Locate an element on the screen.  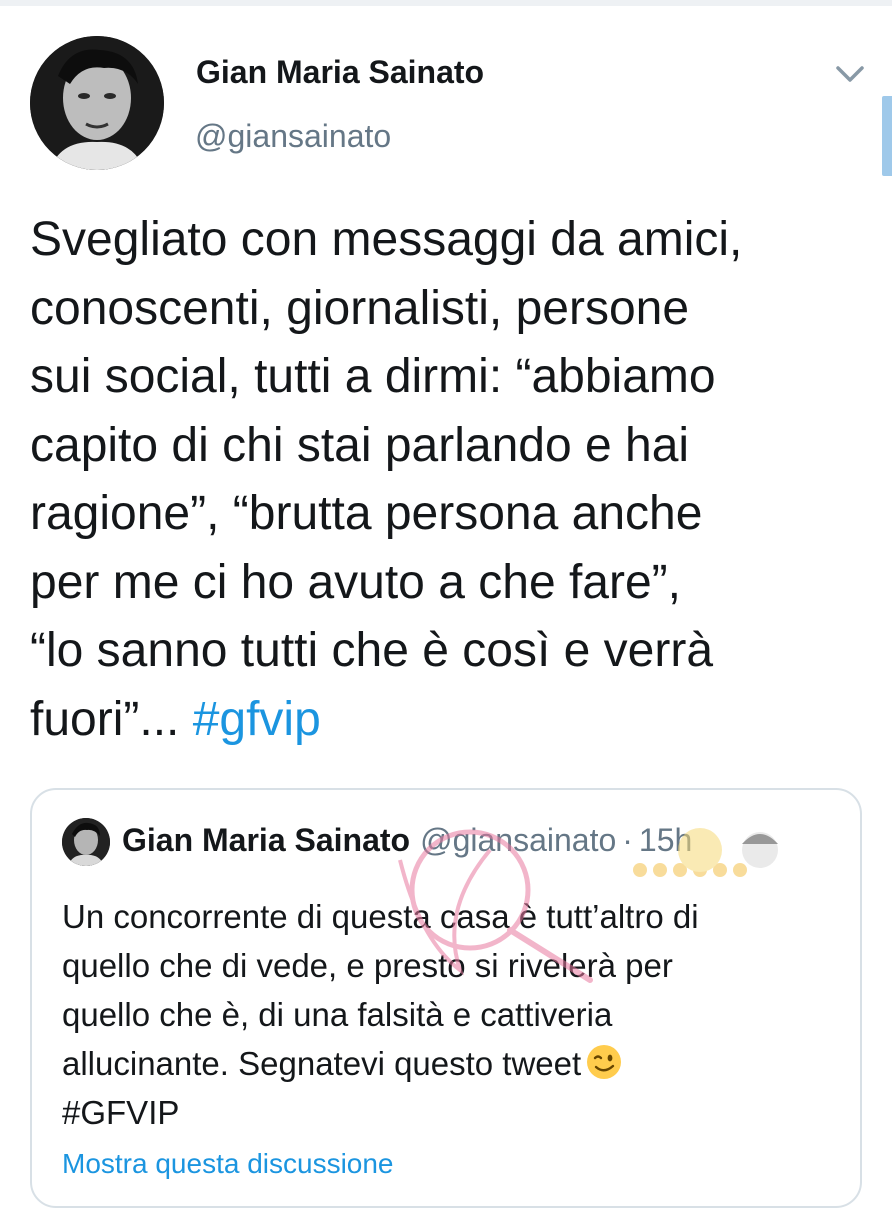
scrollbar is located at coordinates (887, 136).